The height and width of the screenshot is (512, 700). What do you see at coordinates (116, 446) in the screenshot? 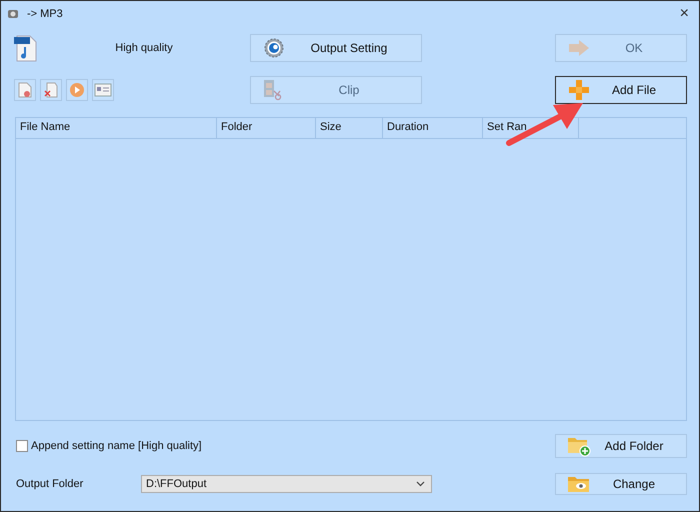
I see `append-setting-label: Append setting name [High quality]` at bounding box center [116, 446].